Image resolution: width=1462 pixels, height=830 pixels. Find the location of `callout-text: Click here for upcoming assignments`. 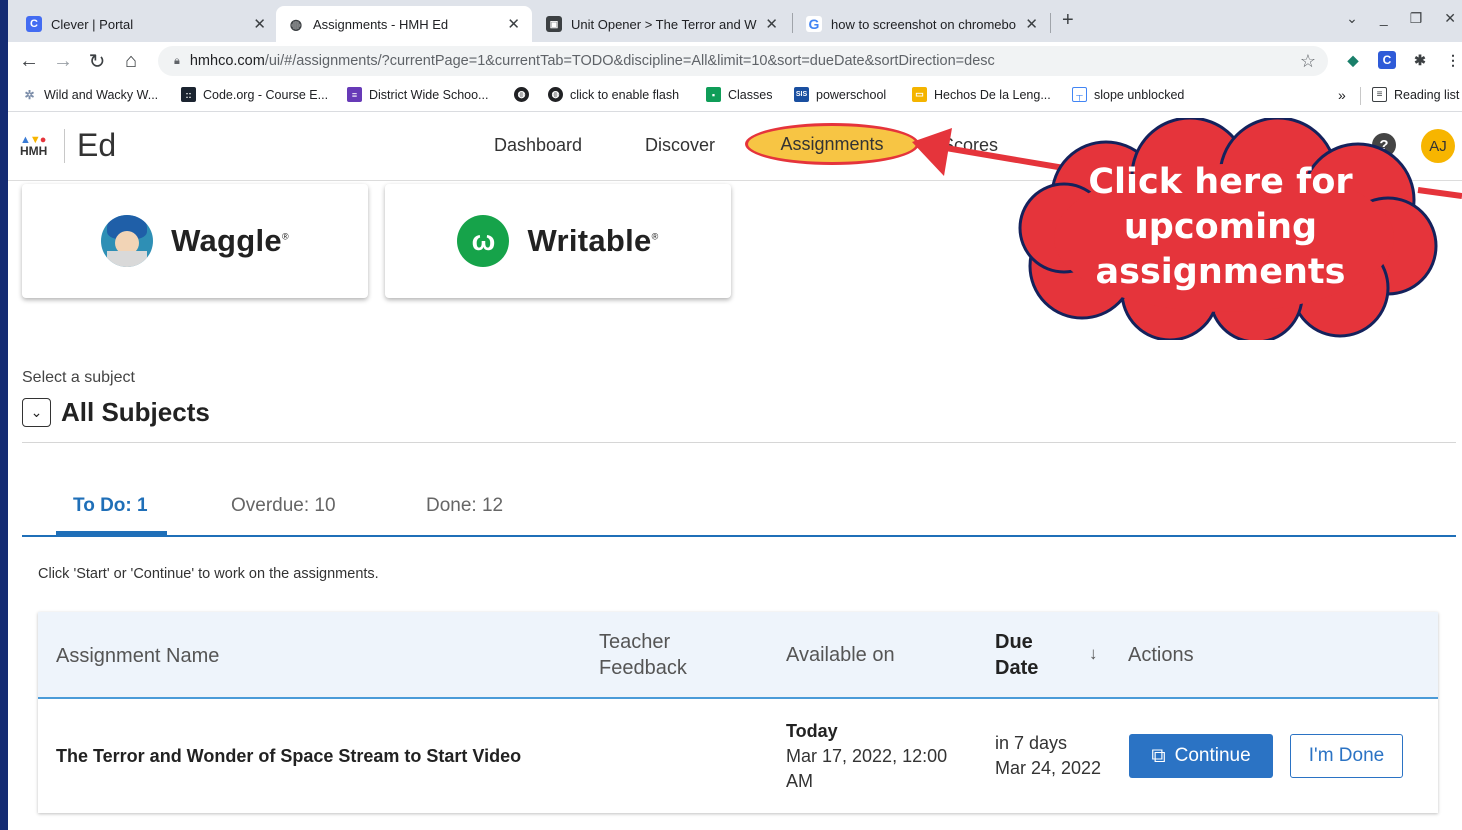

callout-text: Click here for upcoming assignments is located at coordinates (1220, 227).